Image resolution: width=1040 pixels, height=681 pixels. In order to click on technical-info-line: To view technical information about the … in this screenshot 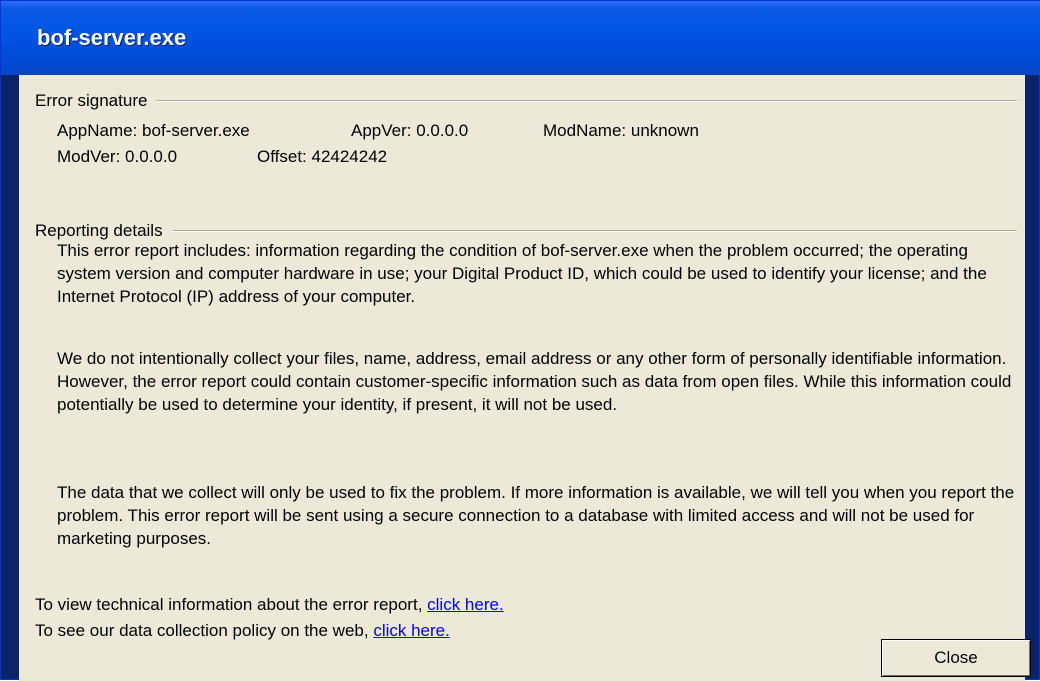, I will do `click(269, 605)`.